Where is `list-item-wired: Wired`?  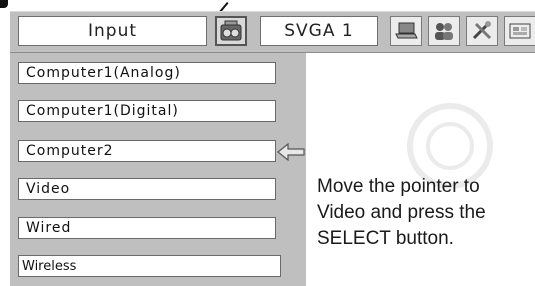 list-item-wired: Wired is located at coordinates (147, 228).